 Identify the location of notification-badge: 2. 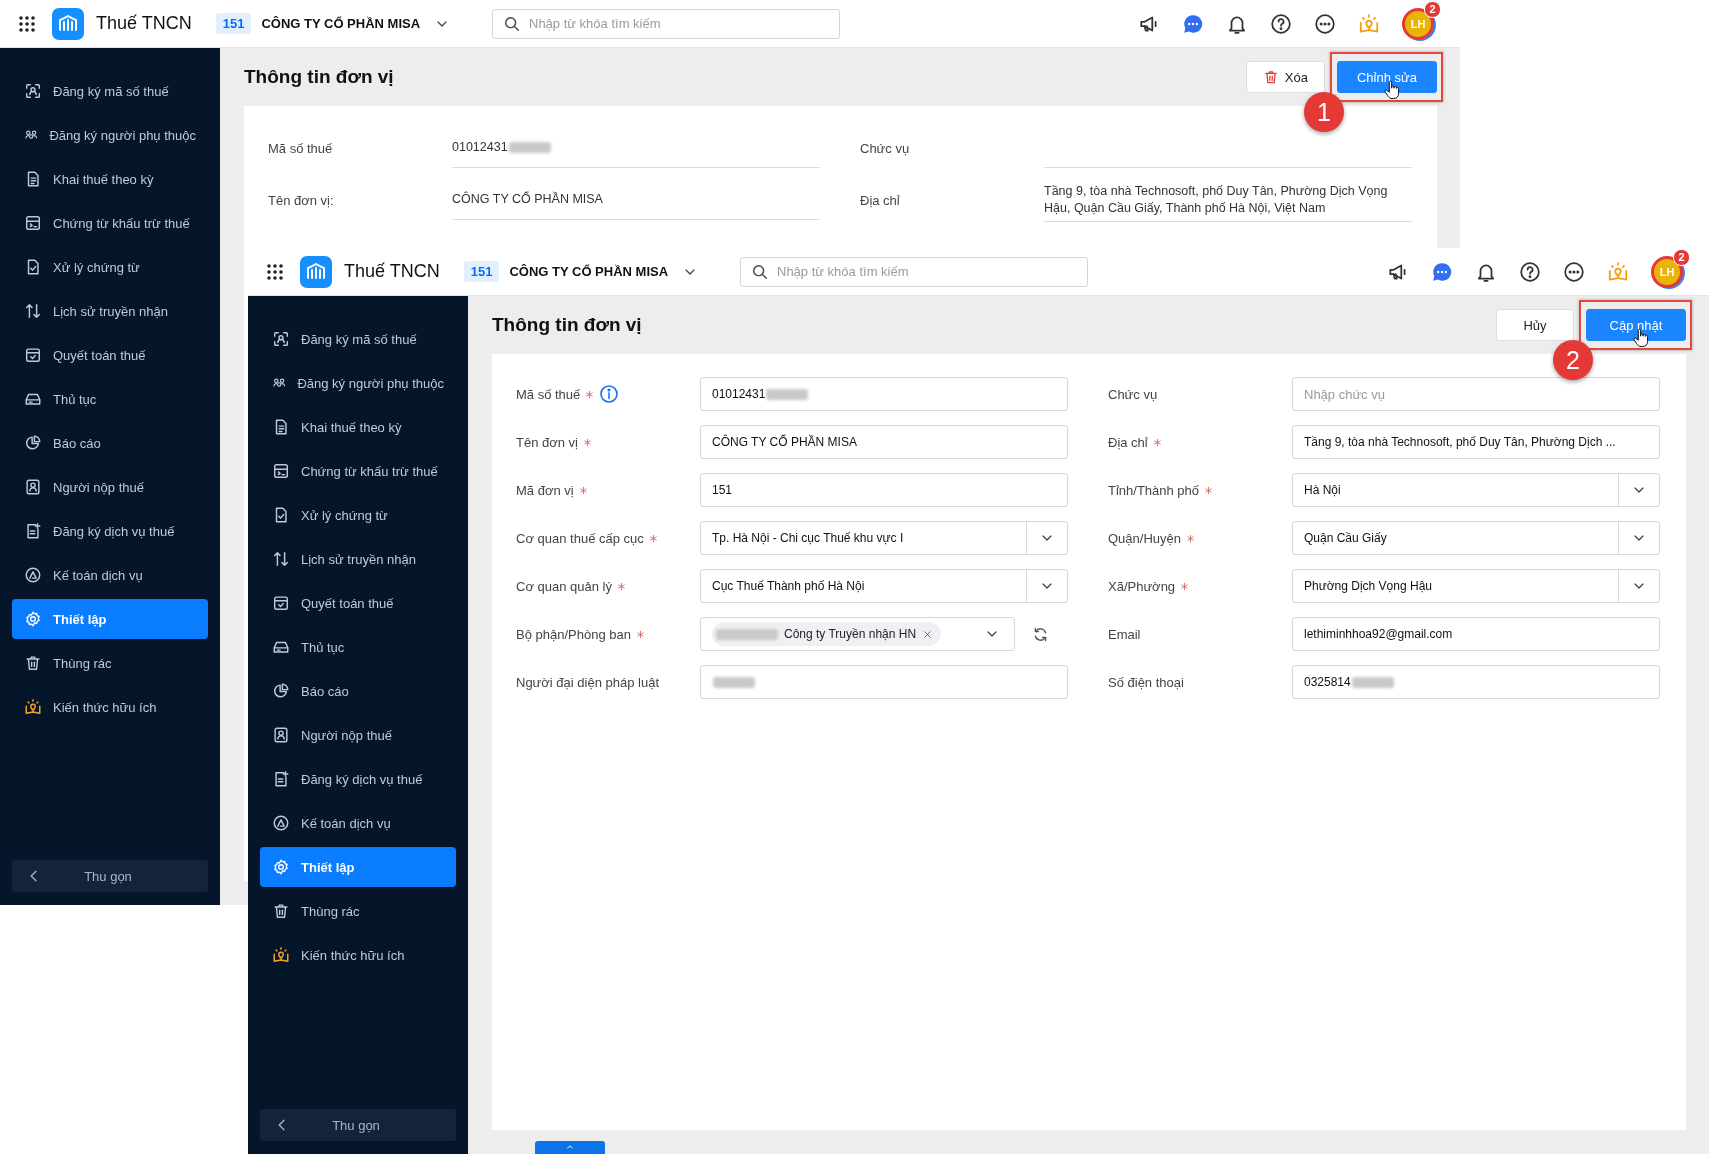
(1432, 9).